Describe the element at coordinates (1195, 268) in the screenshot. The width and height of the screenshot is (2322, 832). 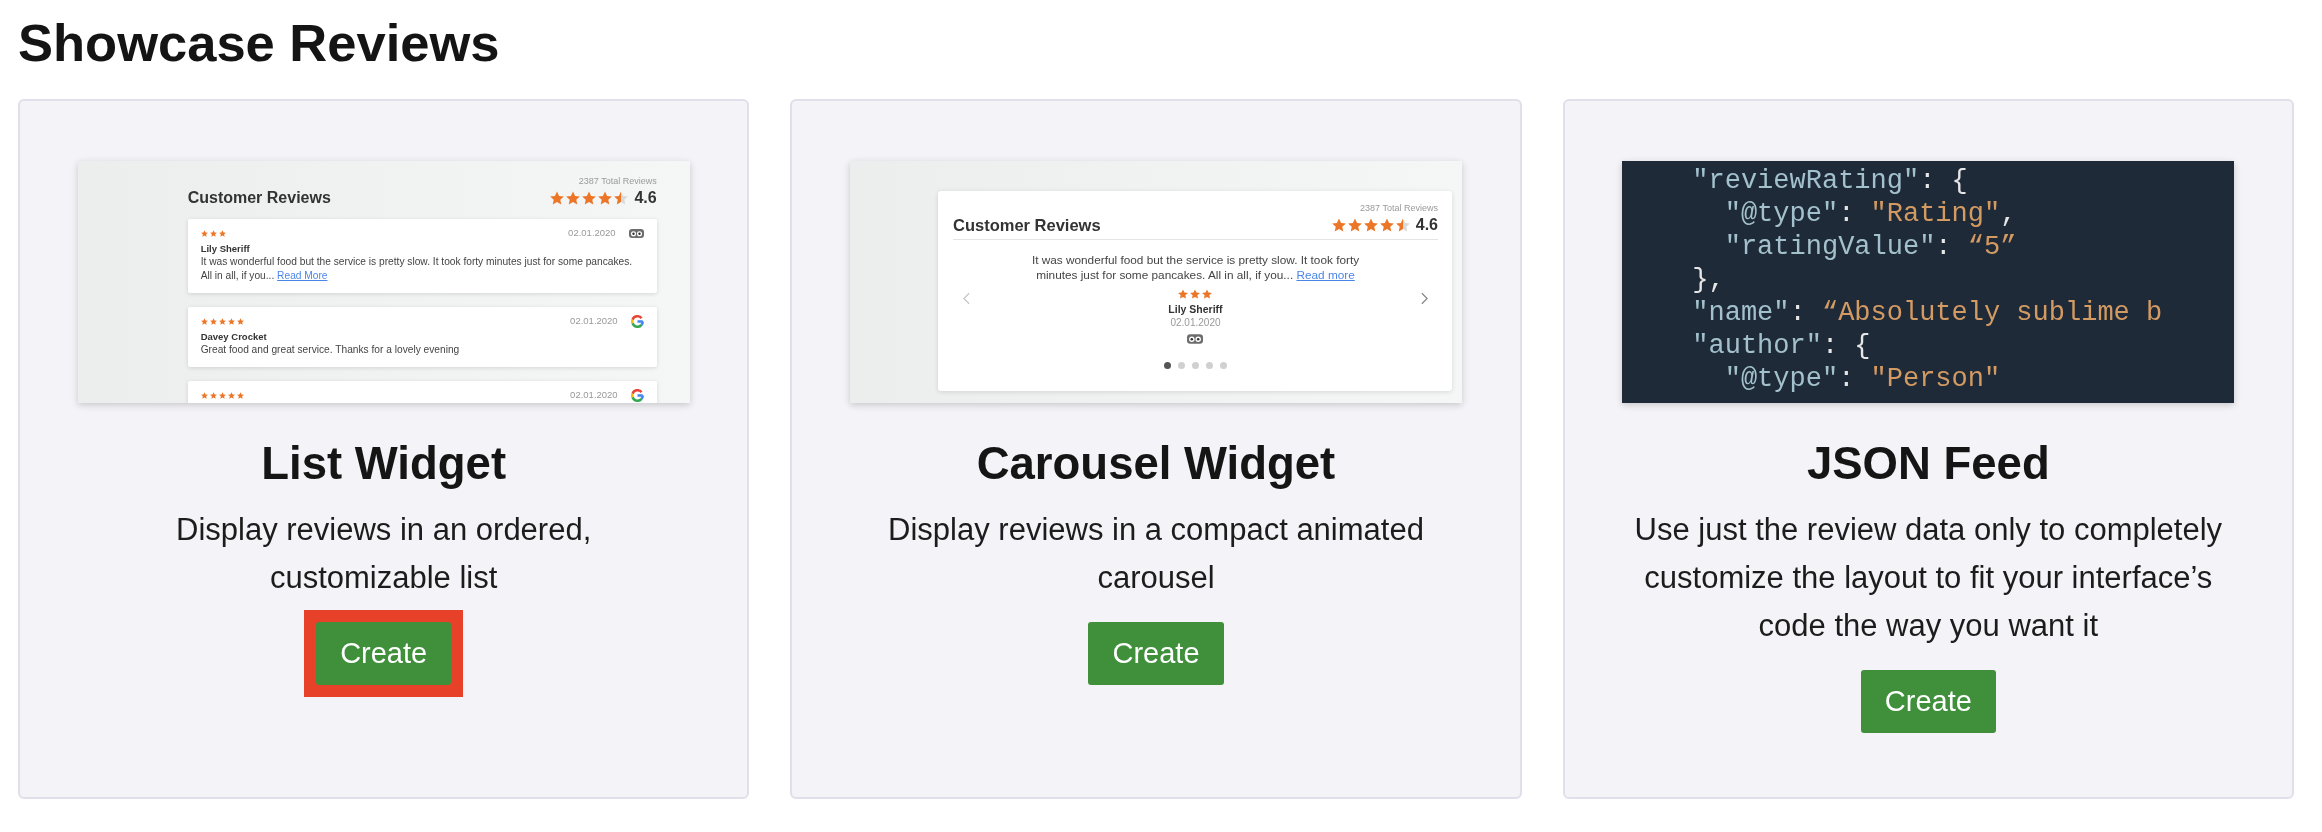
I see `review-text: It was wonderful food but the service is pretty slow. It took forty minutes just for some pancakes. All in all, if you... Read more` at that location.